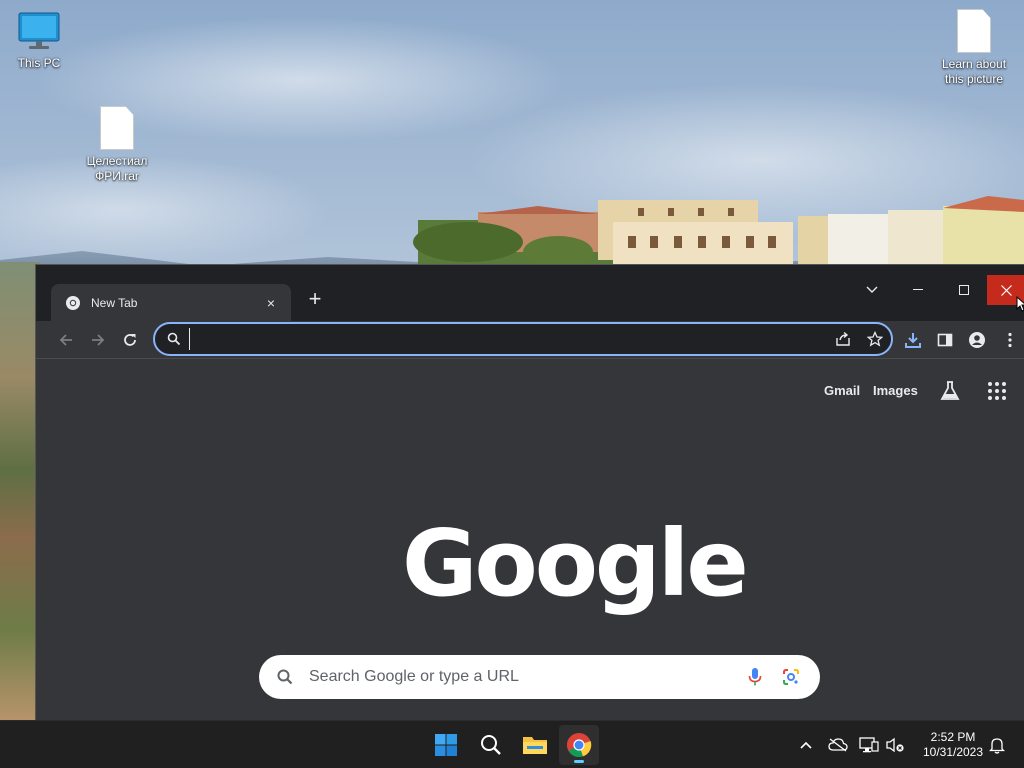 The height and width of the screenshot is (768, 1024). Describe the element at coordinates (718, 232) in the screenshot. I see `town-buildings` at that location.